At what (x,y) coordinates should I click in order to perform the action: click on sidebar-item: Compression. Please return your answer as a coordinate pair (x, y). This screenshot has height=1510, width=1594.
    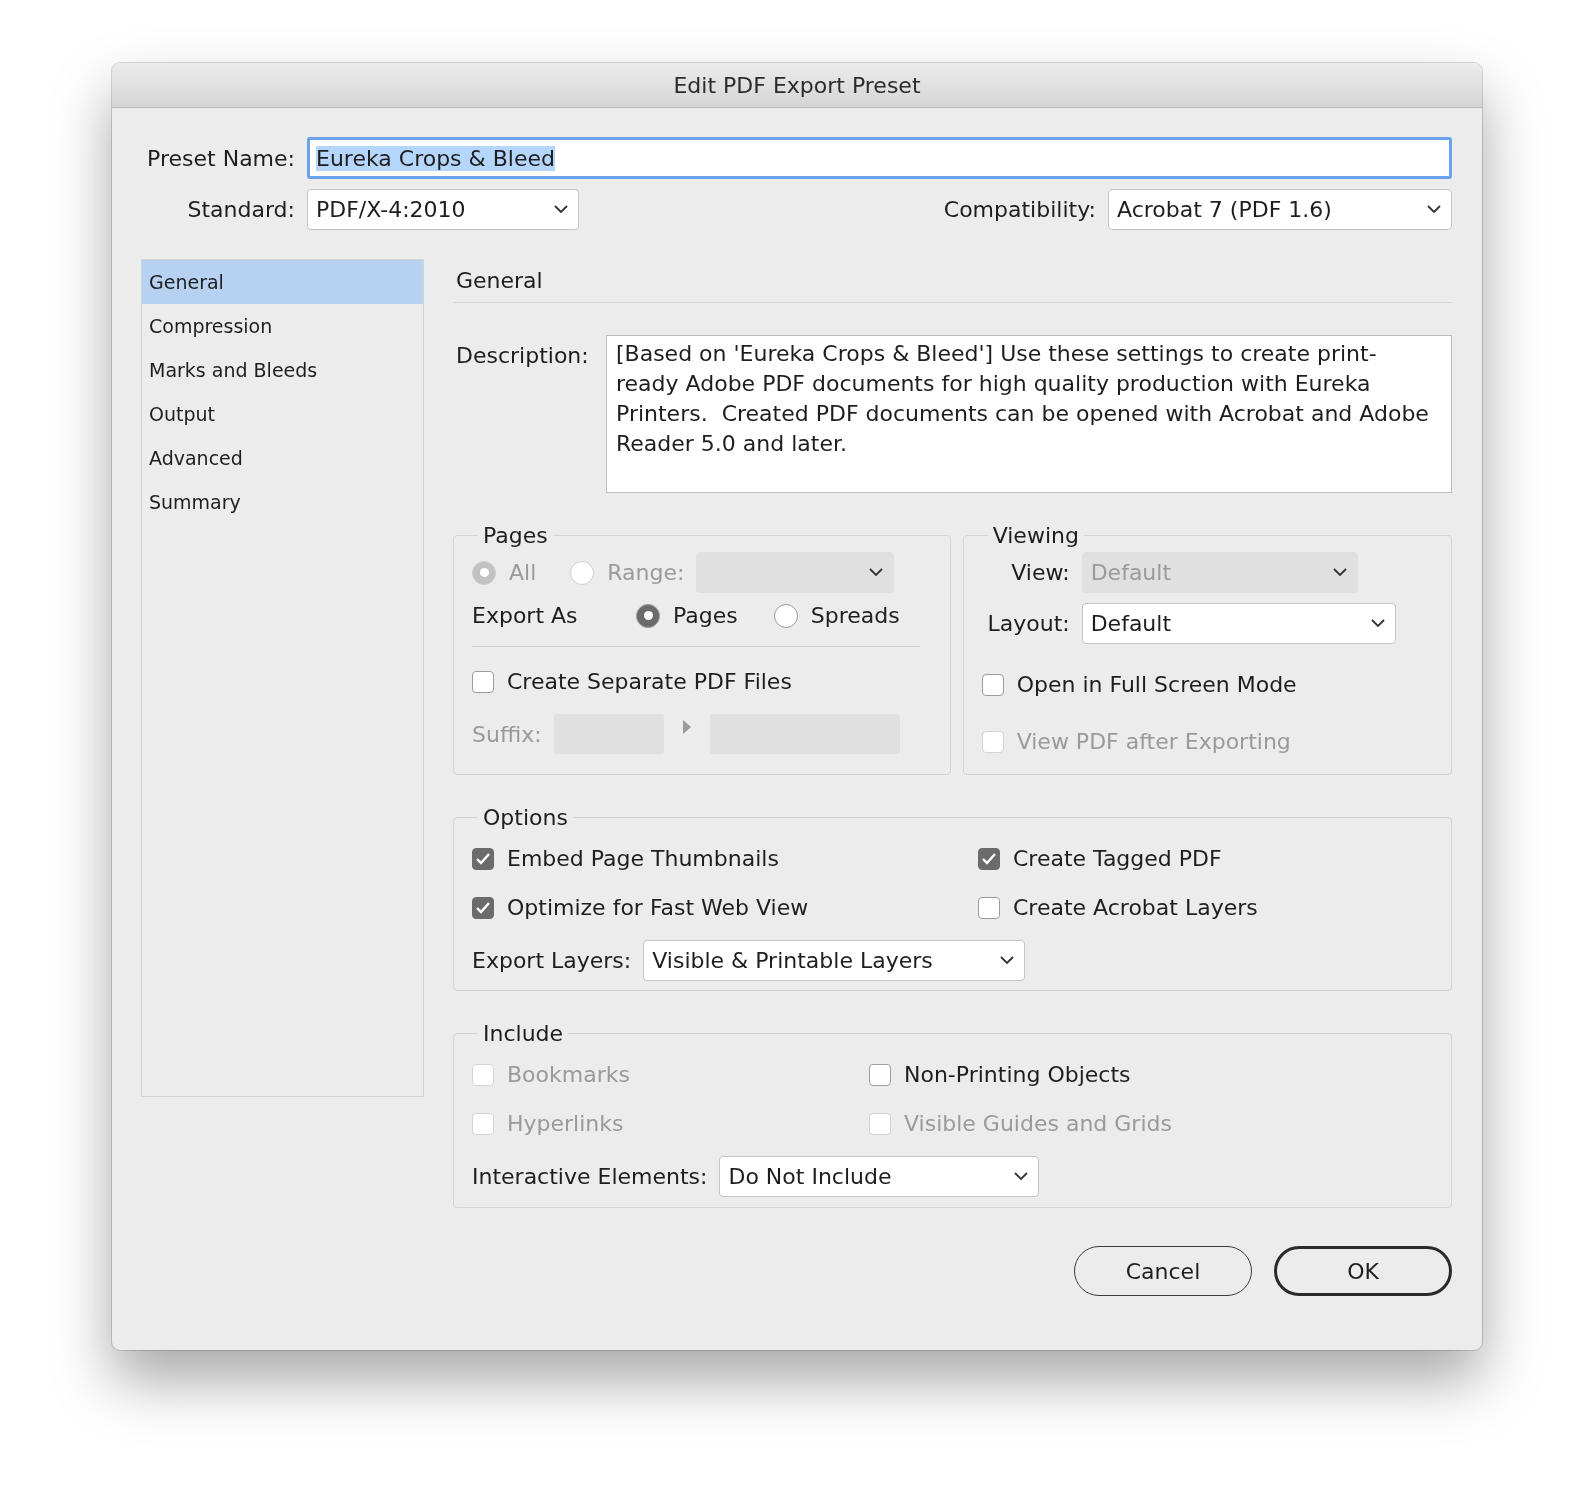
    Looking at the image, I should click on (282, 326).